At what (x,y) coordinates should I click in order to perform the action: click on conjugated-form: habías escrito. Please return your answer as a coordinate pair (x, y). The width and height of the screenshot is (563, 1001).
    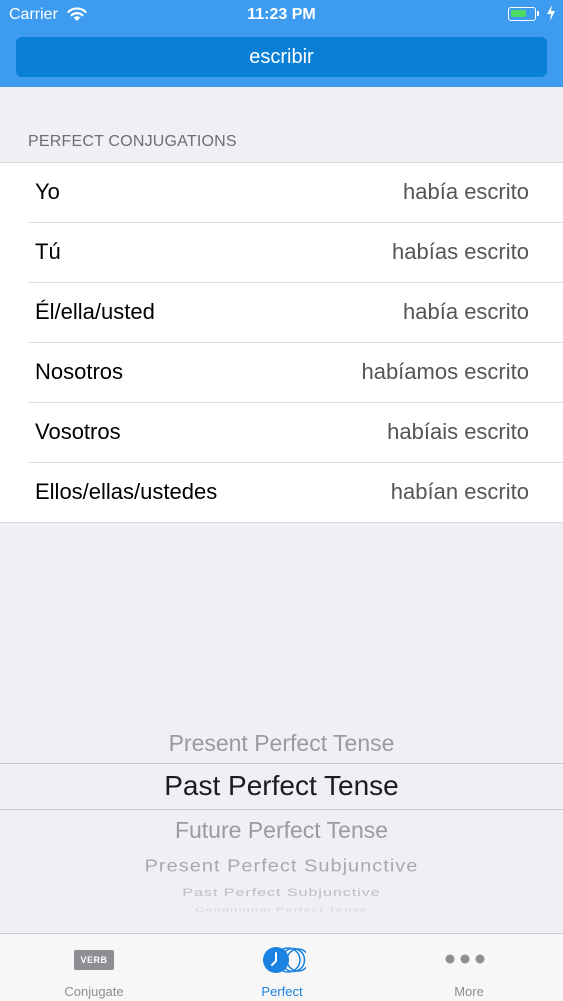
    Looking at the image, I should click on (460, 251).